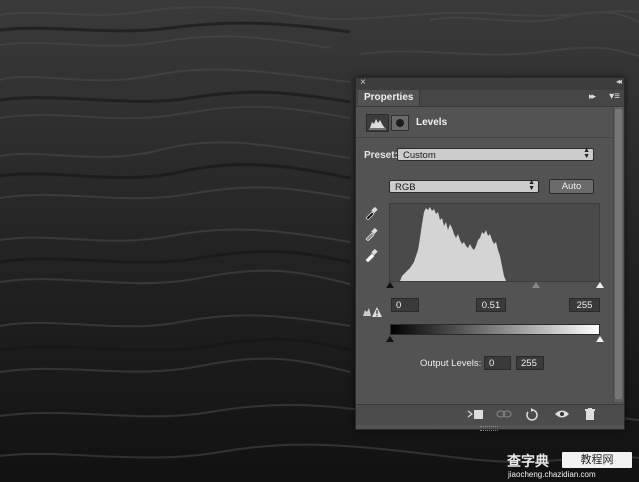 The width and height of the screenshot is (639, 482). What do you see at coordinates (571, 186) in the screenshot?
I see `auto-button: Auto` at bounding box center [571, 186].